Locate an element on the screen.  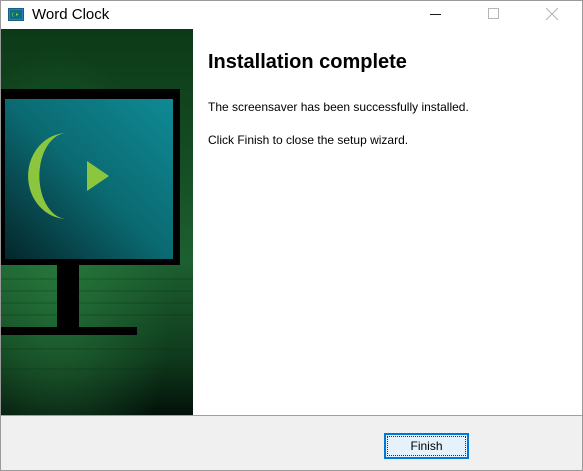
minimize-icon is located at coordinates (435, 14).